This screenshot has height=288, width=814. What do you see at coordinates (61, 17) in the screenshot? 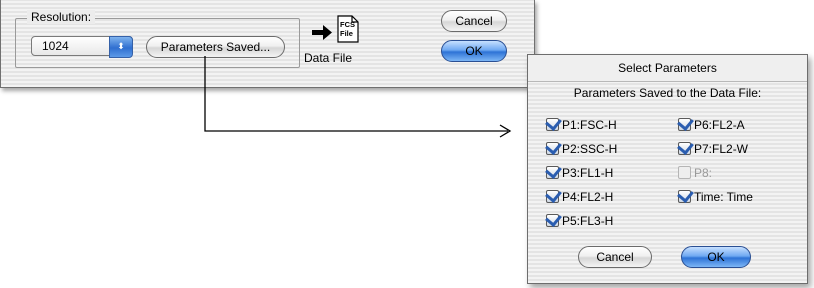
I see `resolution-label: Resolution:` at bounding box center [61, 17].